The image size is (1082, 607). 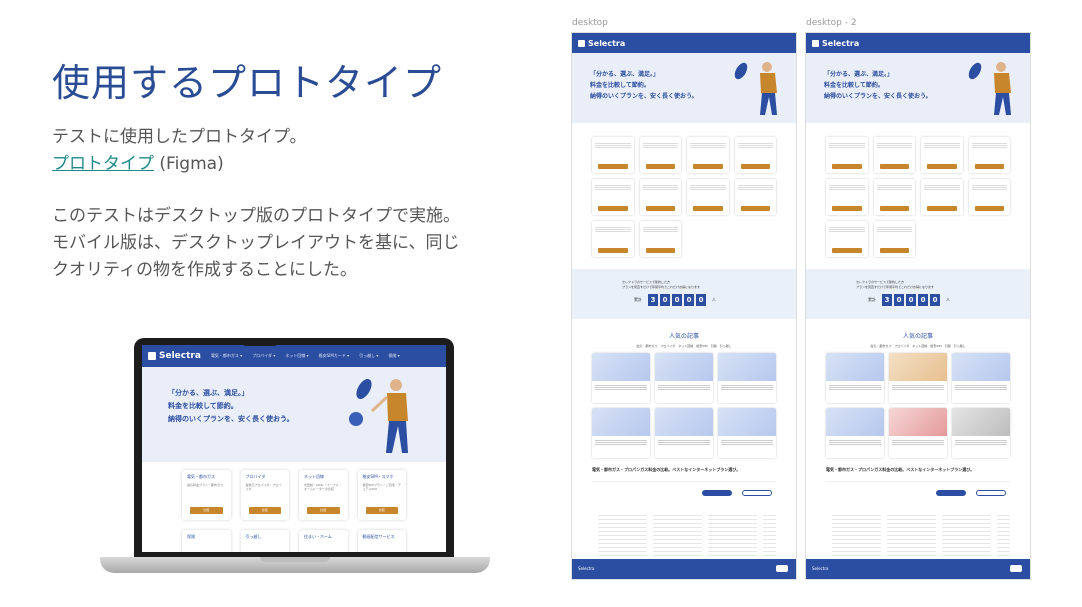 What do you see at coordinates (323, 541) in the screenshot?
I see `category-card: 住まい・ホーム` at bounding box center [323, 541].